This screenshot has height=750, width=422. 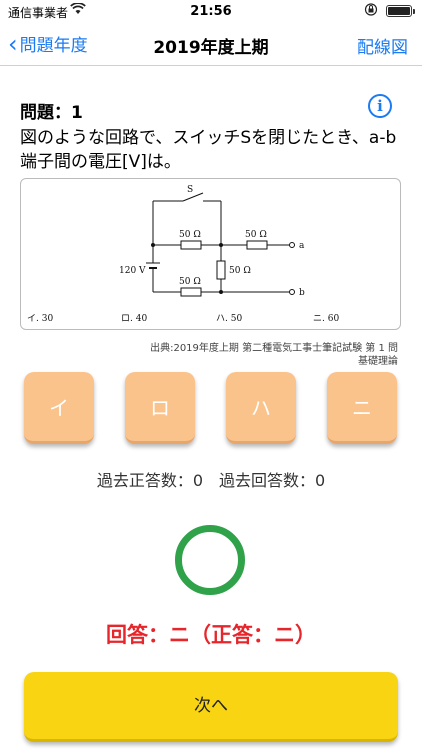 I want to click on correct-circle-icon, so click(x=210, y=560).